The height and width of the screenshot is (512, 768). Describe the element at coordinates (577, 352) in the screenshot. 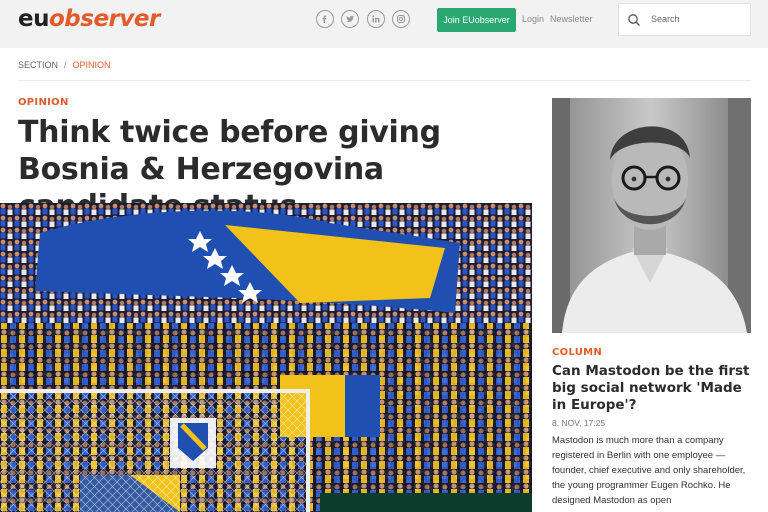

I see `column-kicker: COLUMN` at that location.